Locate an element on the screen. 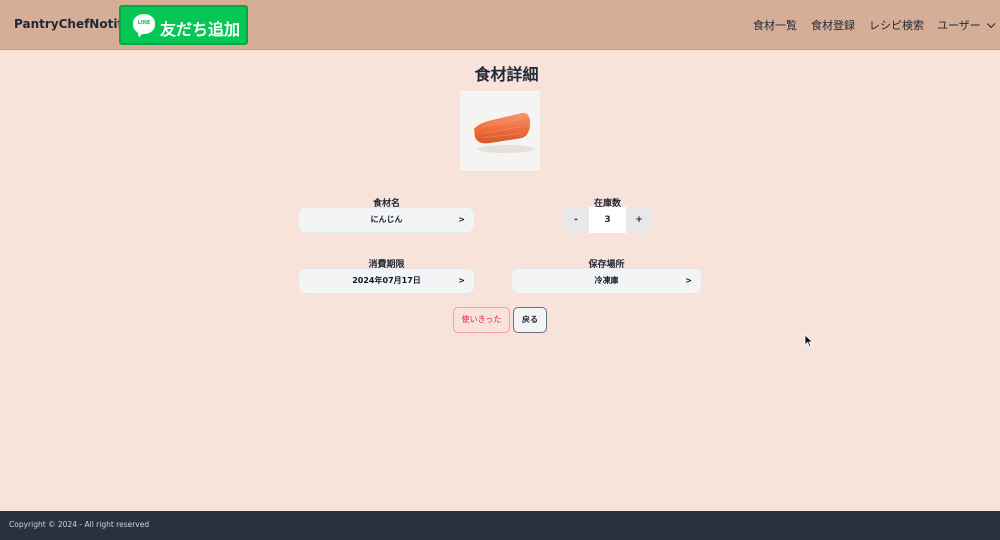 This screenshot has height=540, width=1000. quantity-decrement-button: - is located at coordinates (576, 220).